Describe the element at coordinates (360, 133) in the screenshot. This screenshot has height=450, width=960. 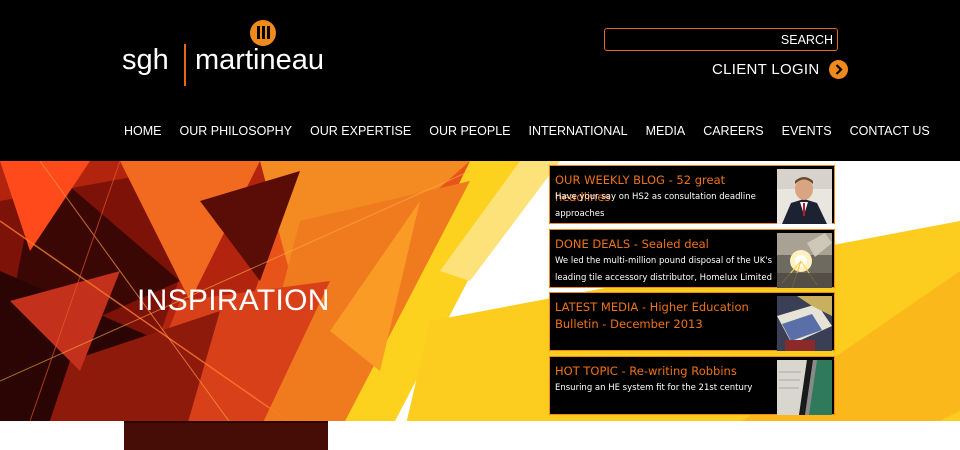
I see `nav-item-our-expertise: OUR EXPERTISE` at that location.